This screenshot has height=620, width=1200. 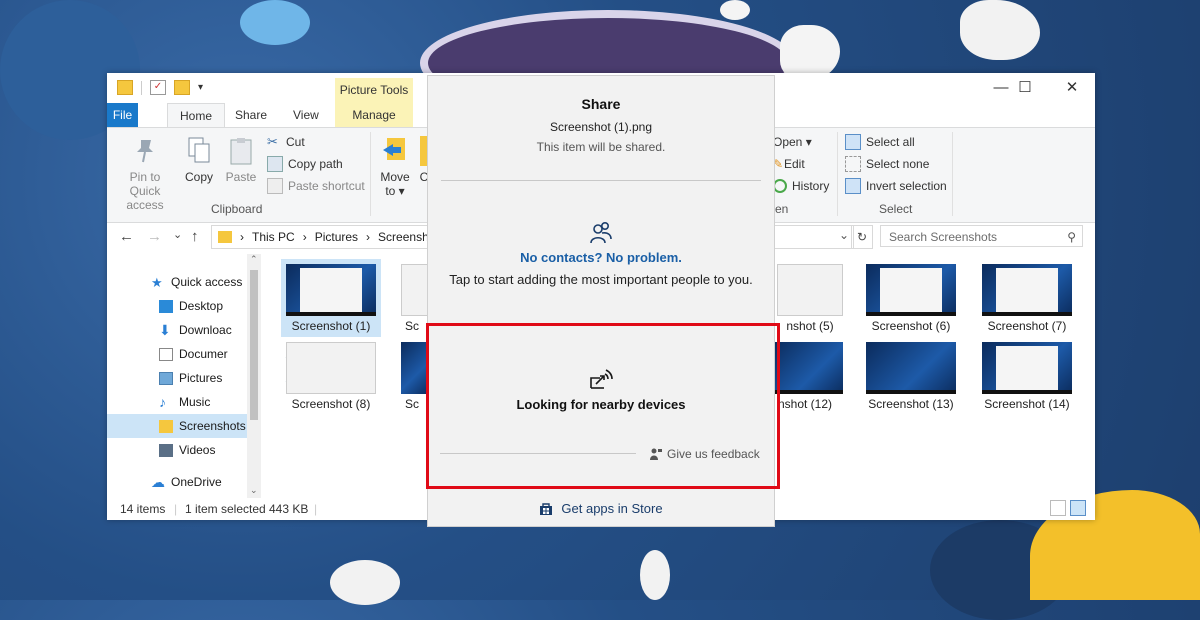 What do you see at coordinates (911, 376) in the screenshot?
I see `file-item: Screenshot (13)` at bounding box center [911, 376].